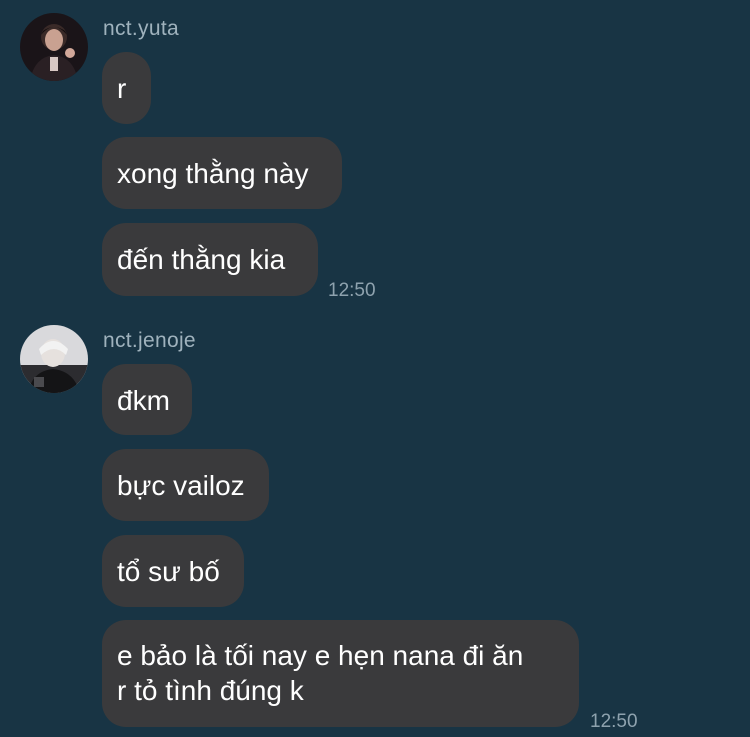 The image size is (750, 737). What do you see at coordinates (210, 259) in the screenshot?
I see `message-bubble: đến thằng kia` at bounding box center [210, 259].